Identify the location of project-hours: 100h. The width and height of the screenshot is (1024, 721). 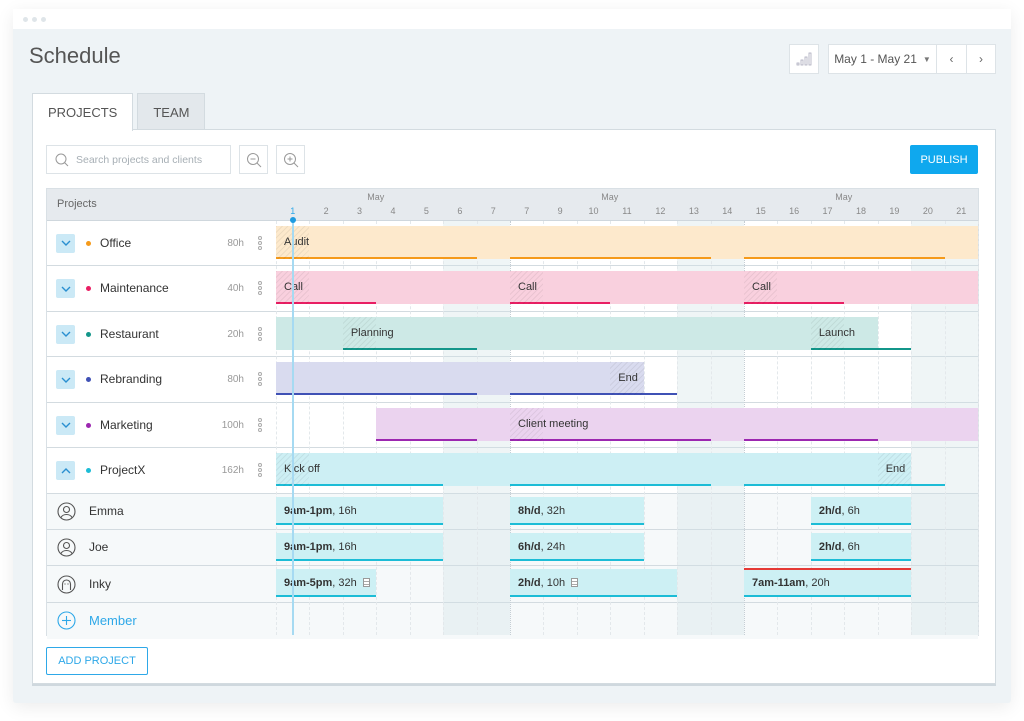
(232, 425).